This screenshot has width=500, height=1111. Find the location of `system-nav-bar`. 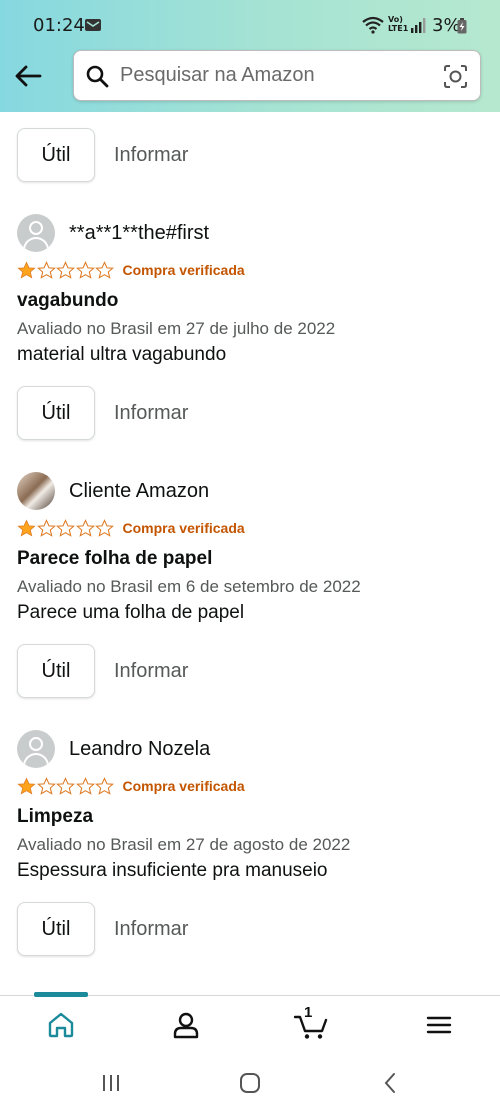

system-nav-bar is located at coordinates (250, 1082).